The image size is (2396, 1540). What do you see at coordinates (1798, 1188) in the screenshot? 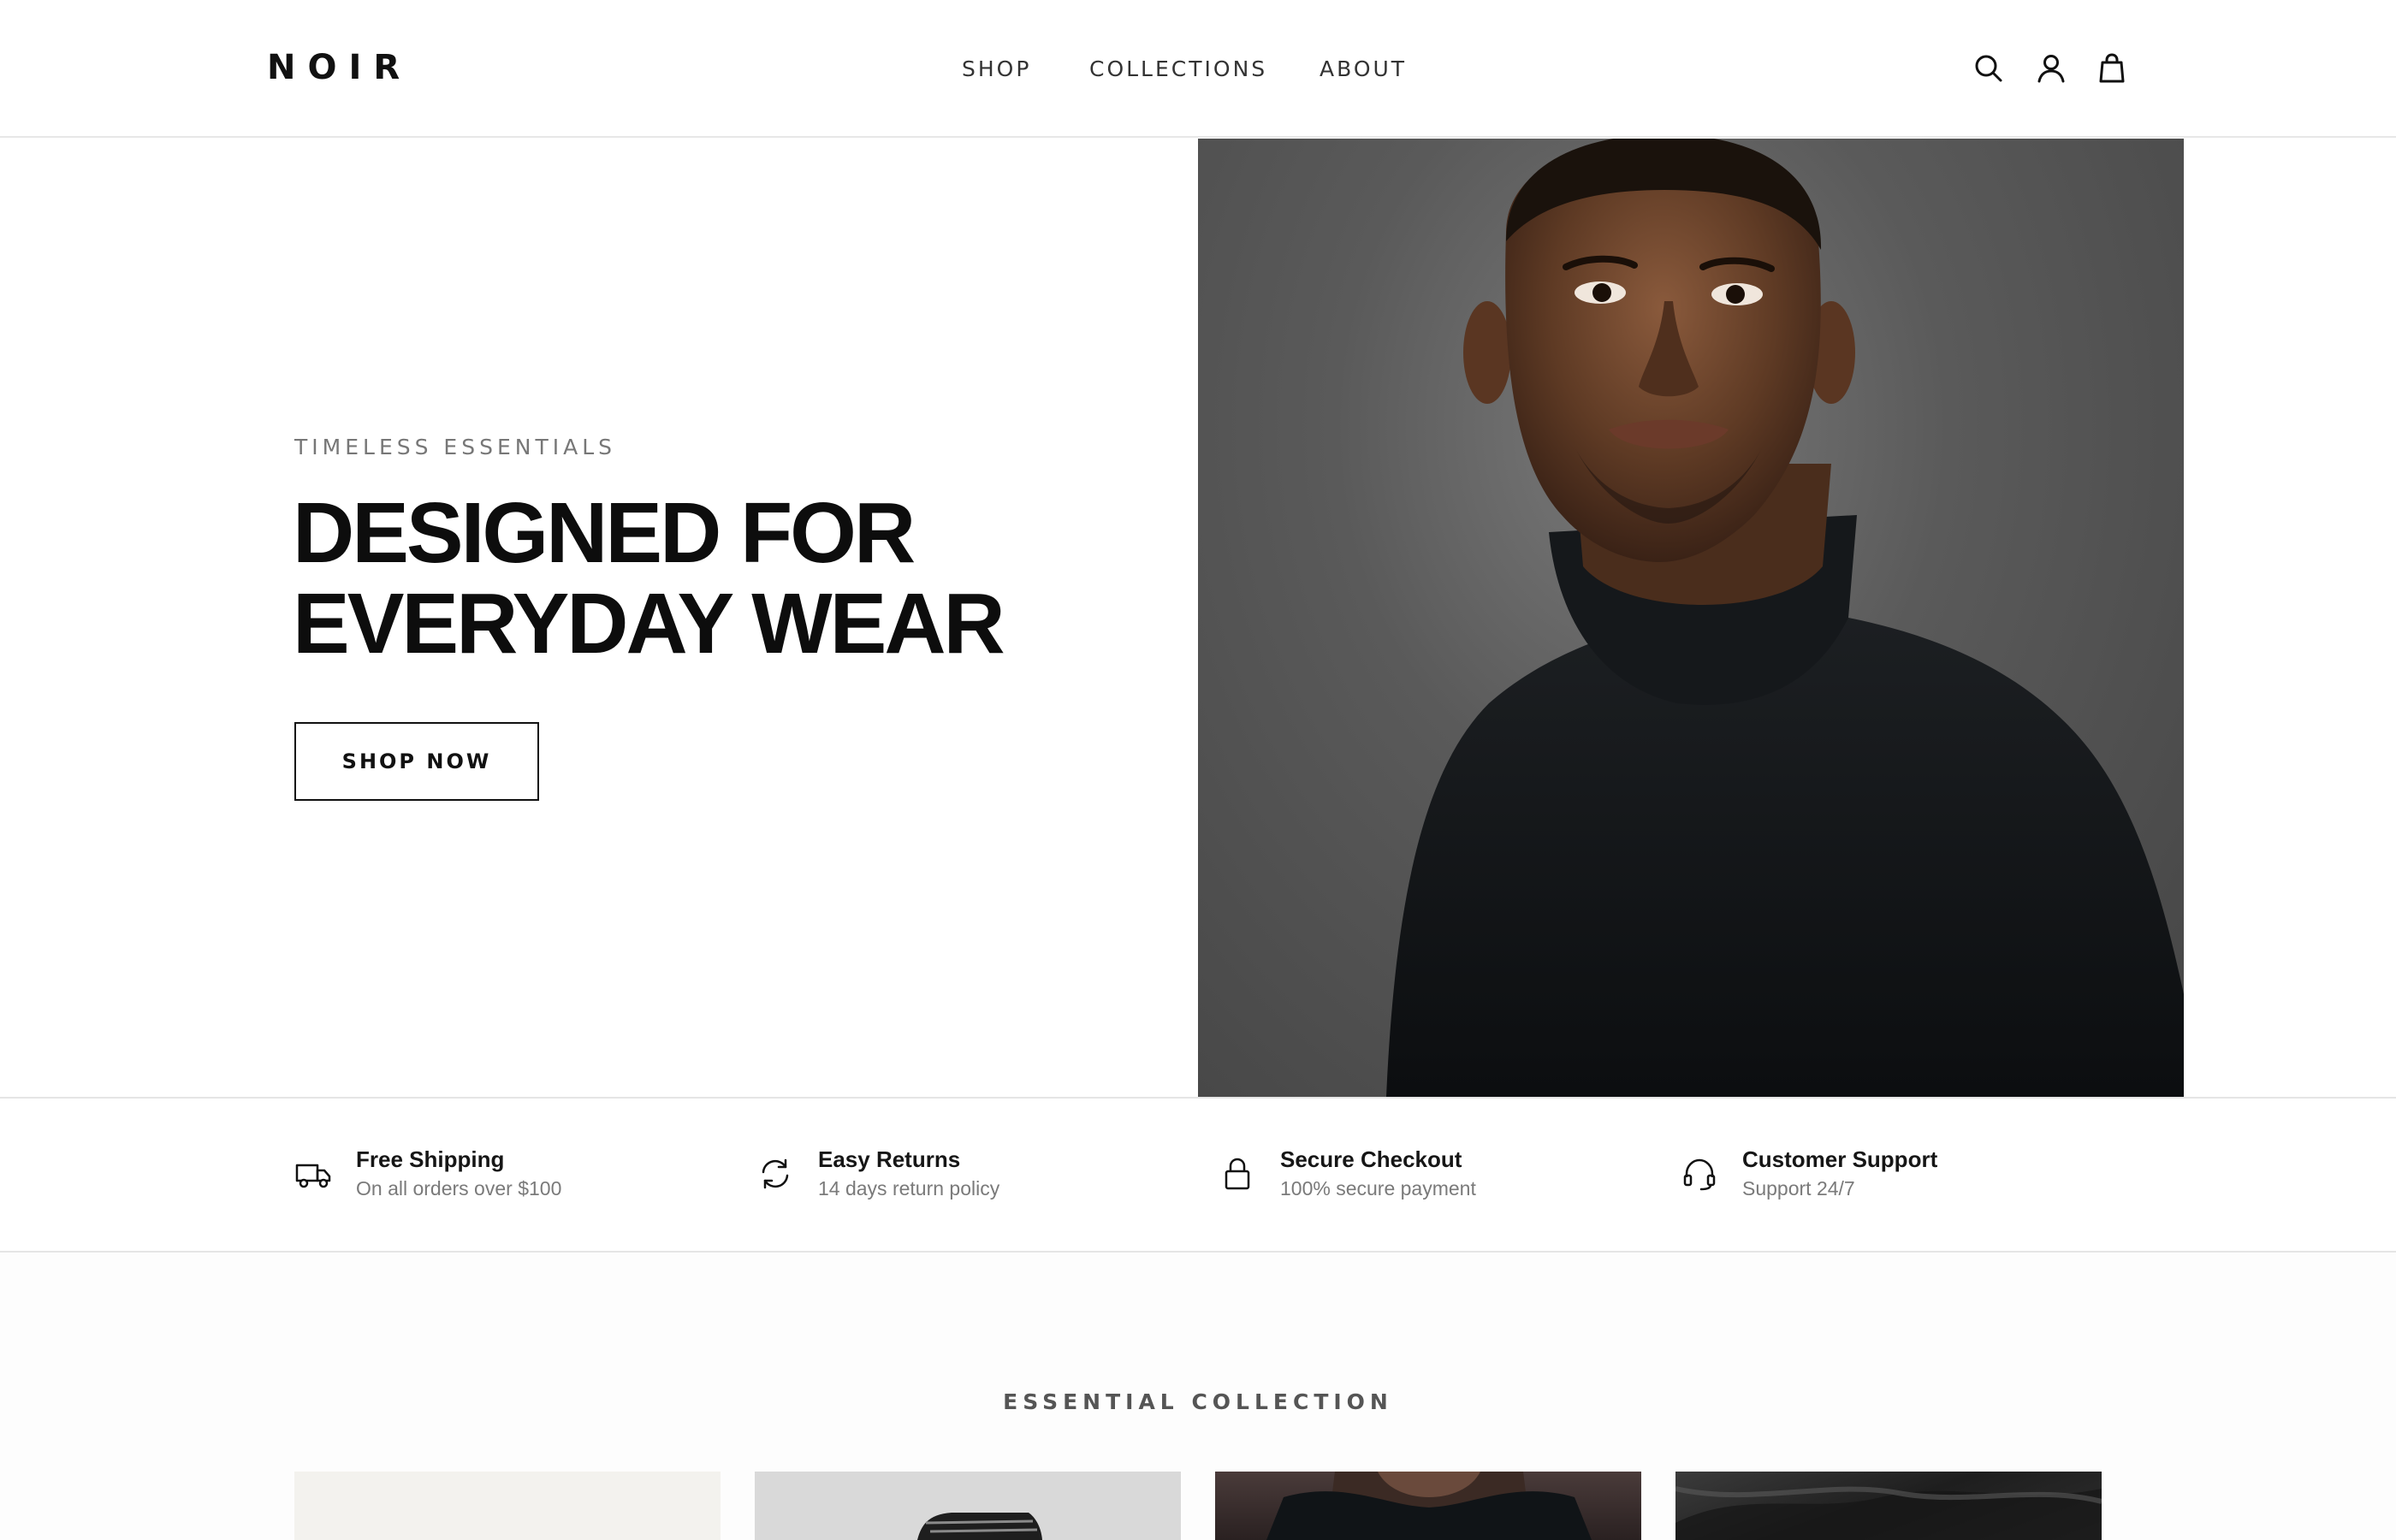
I see `feature-subtitle: Support 24/7` at bounding box center [1798, 1188].